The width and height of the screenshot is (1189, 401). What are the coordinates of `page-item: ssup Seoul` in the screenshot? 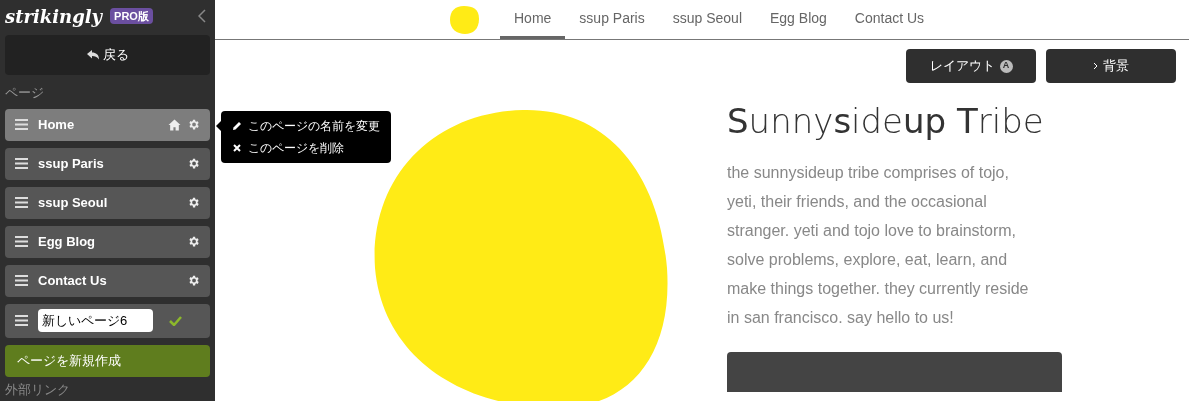 It's located at (107, 202).